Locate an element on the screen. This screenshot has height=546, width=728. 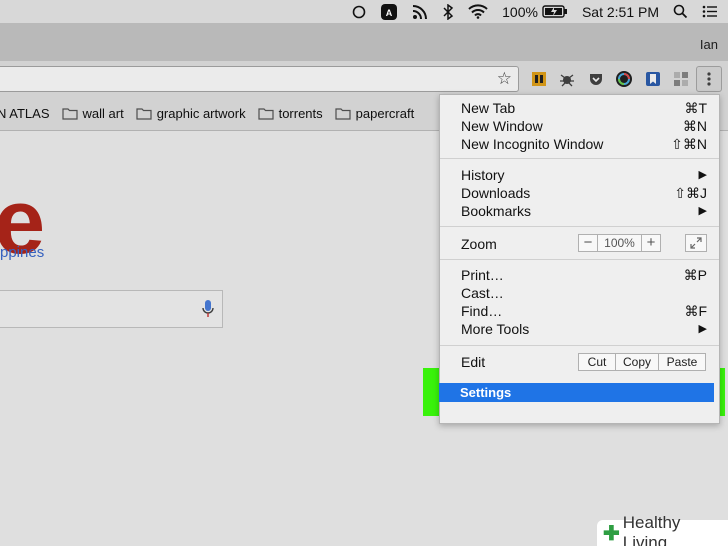
battery-icon is located at coordinates (555, 11).